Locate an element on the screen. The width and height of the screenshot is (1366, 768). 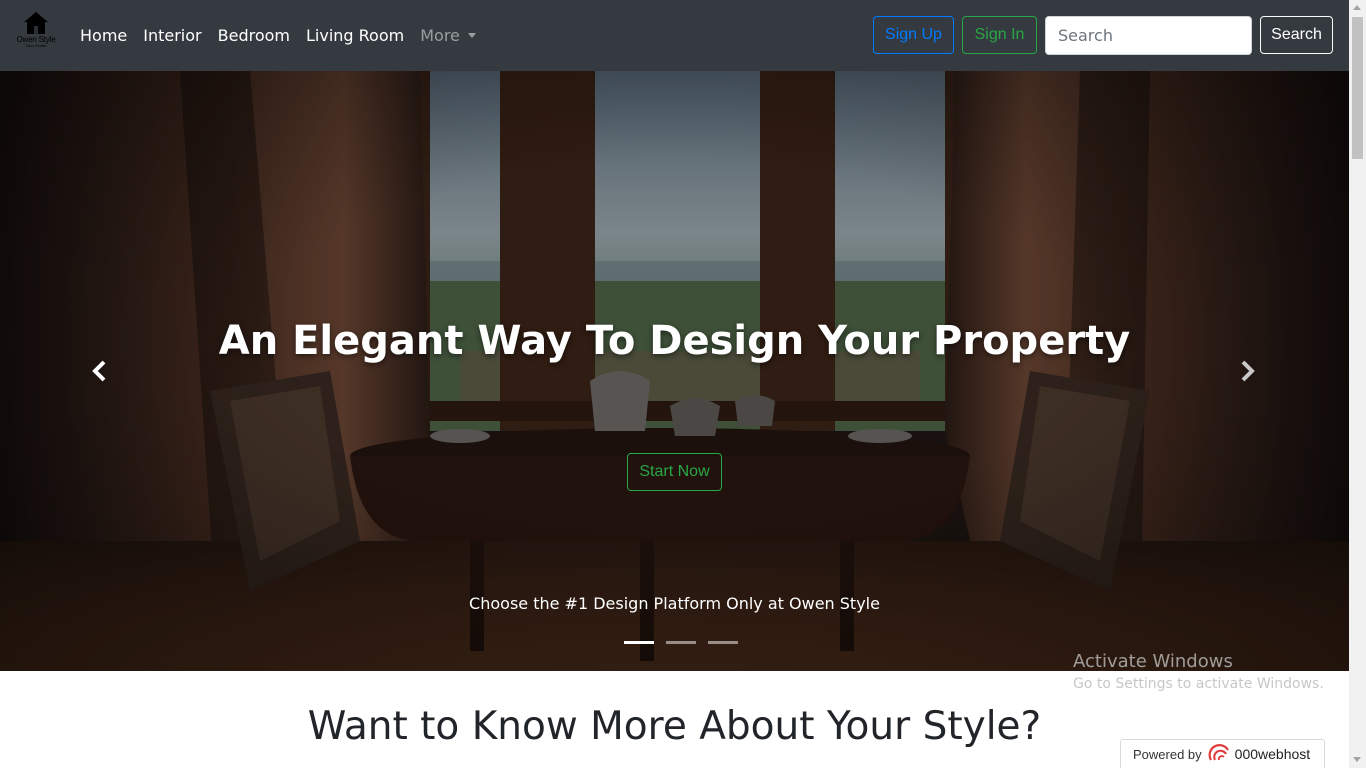
nav-dropdown-more: More is located at coordinates (448, 35).